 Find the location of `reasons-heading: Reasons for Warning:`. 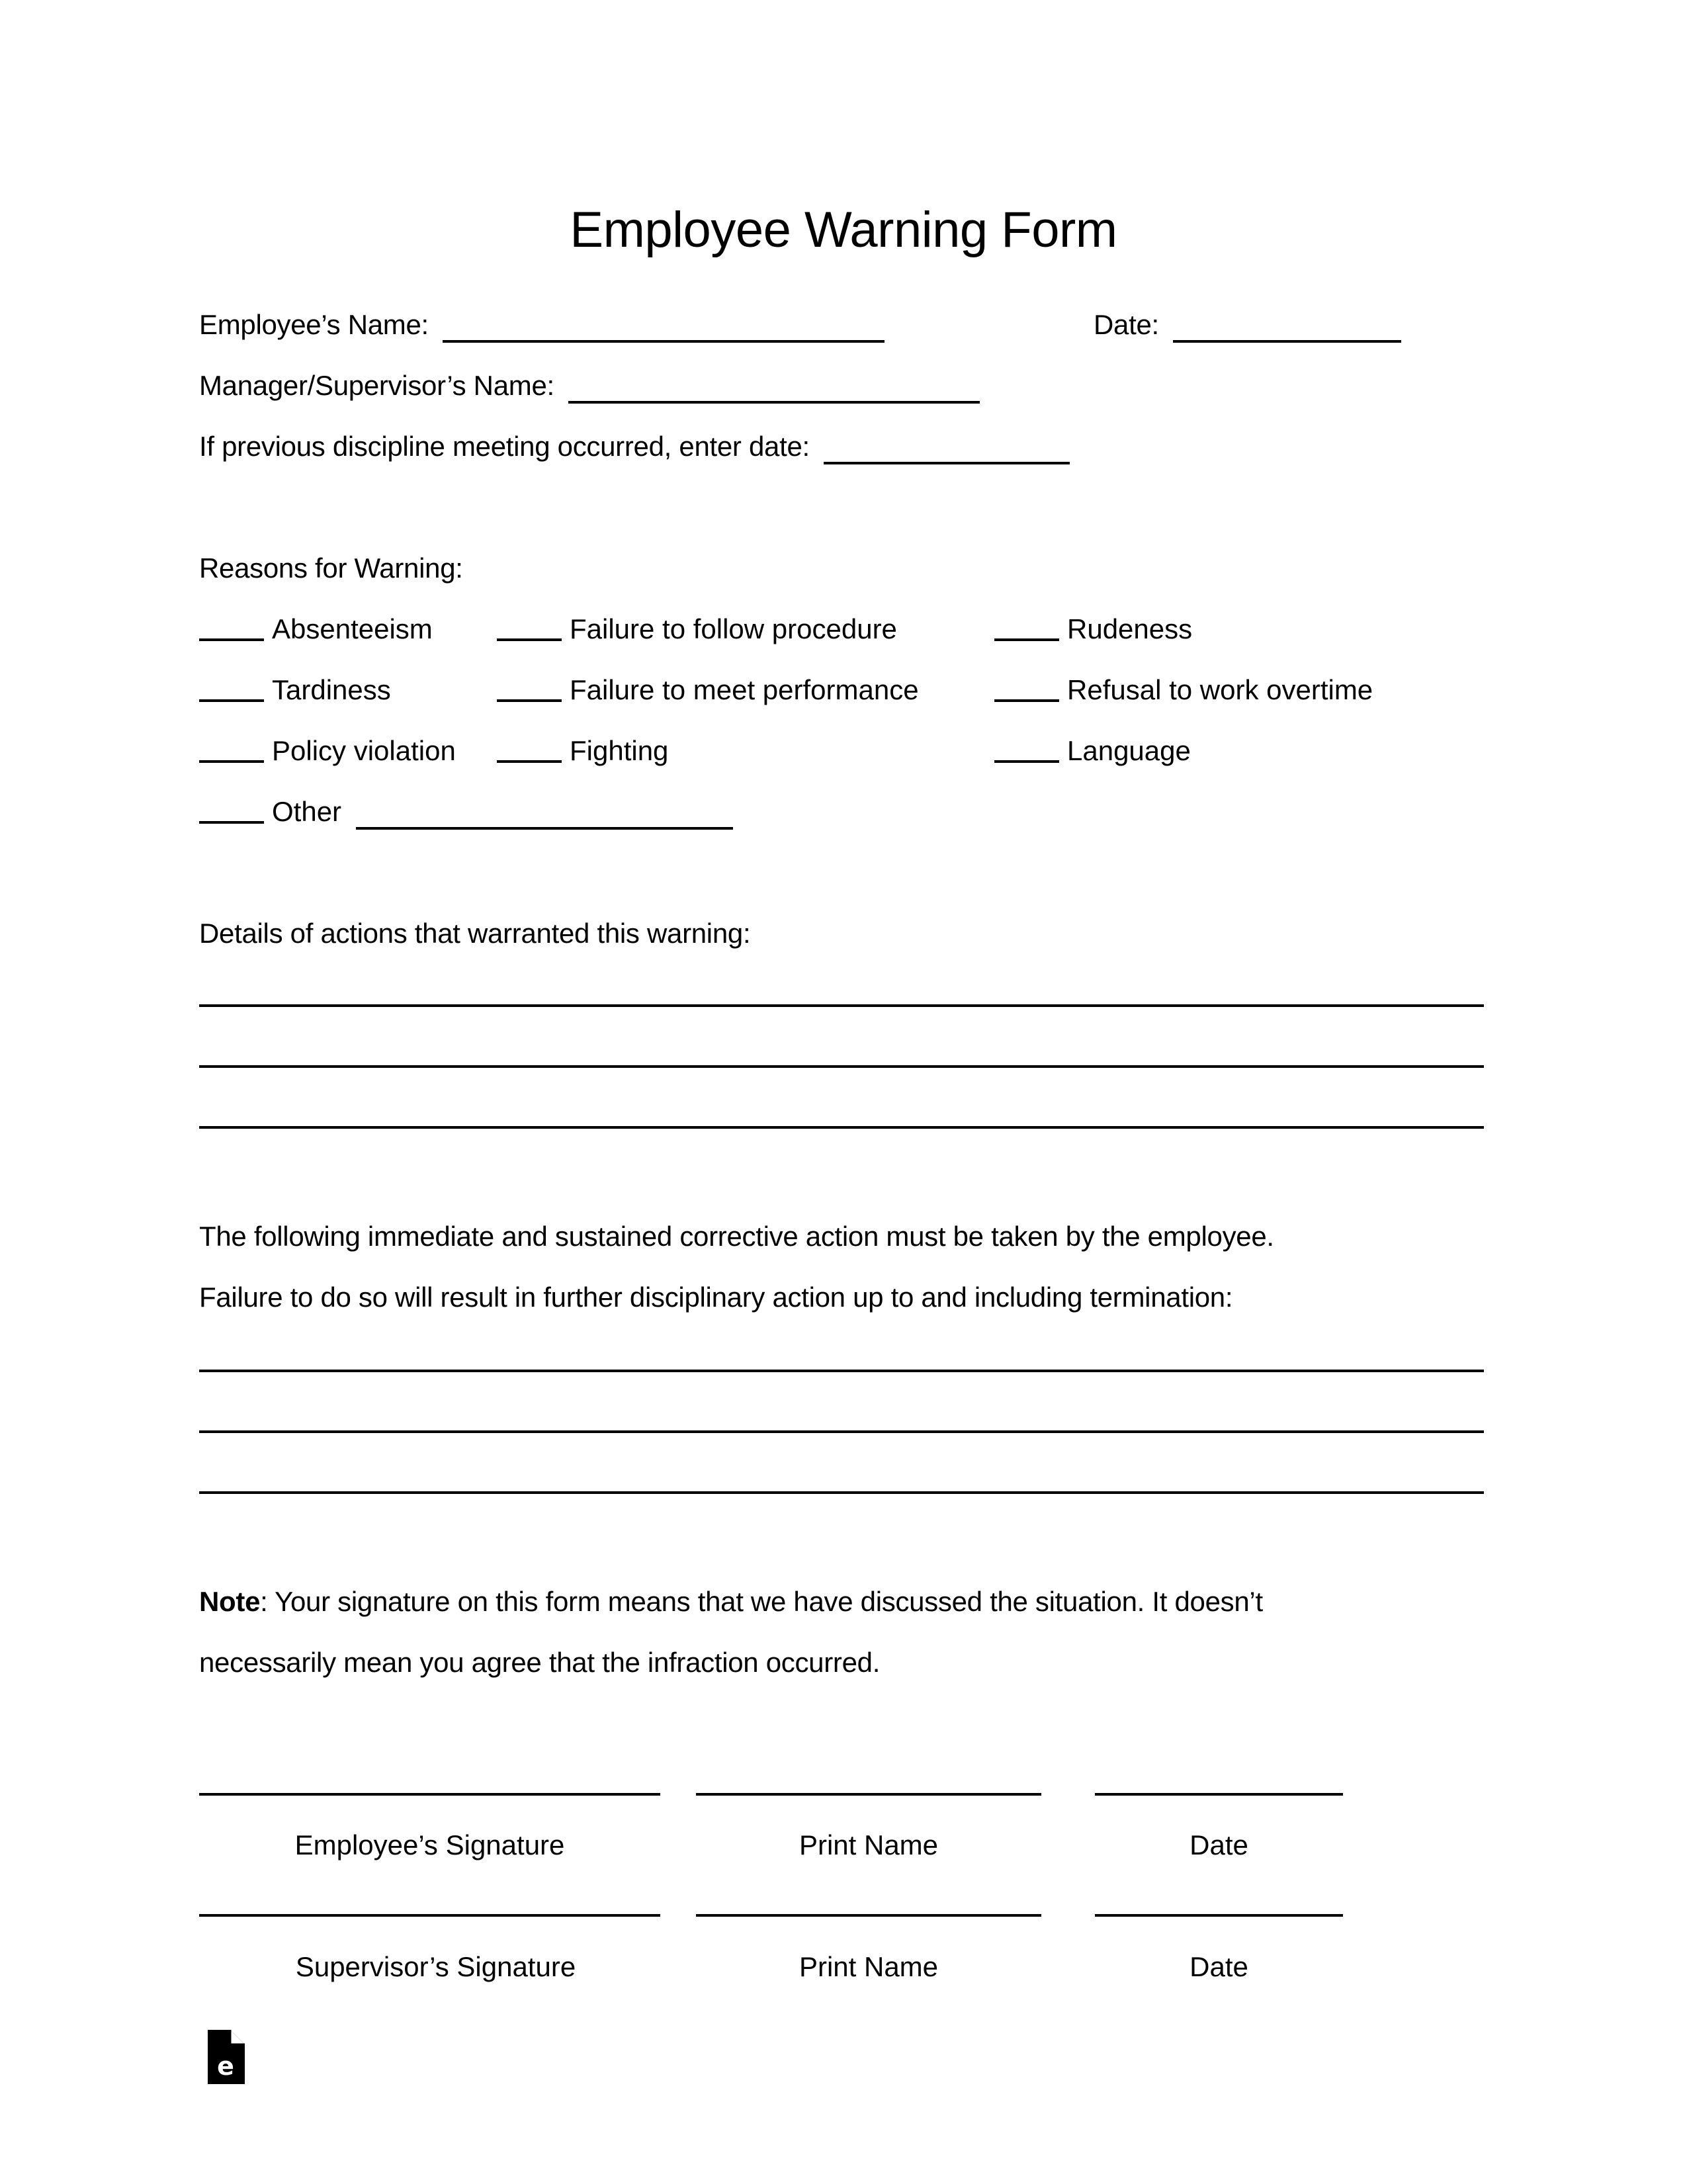

reasons-heading: Reasons for Warning: is located at coordinates (331, 568).